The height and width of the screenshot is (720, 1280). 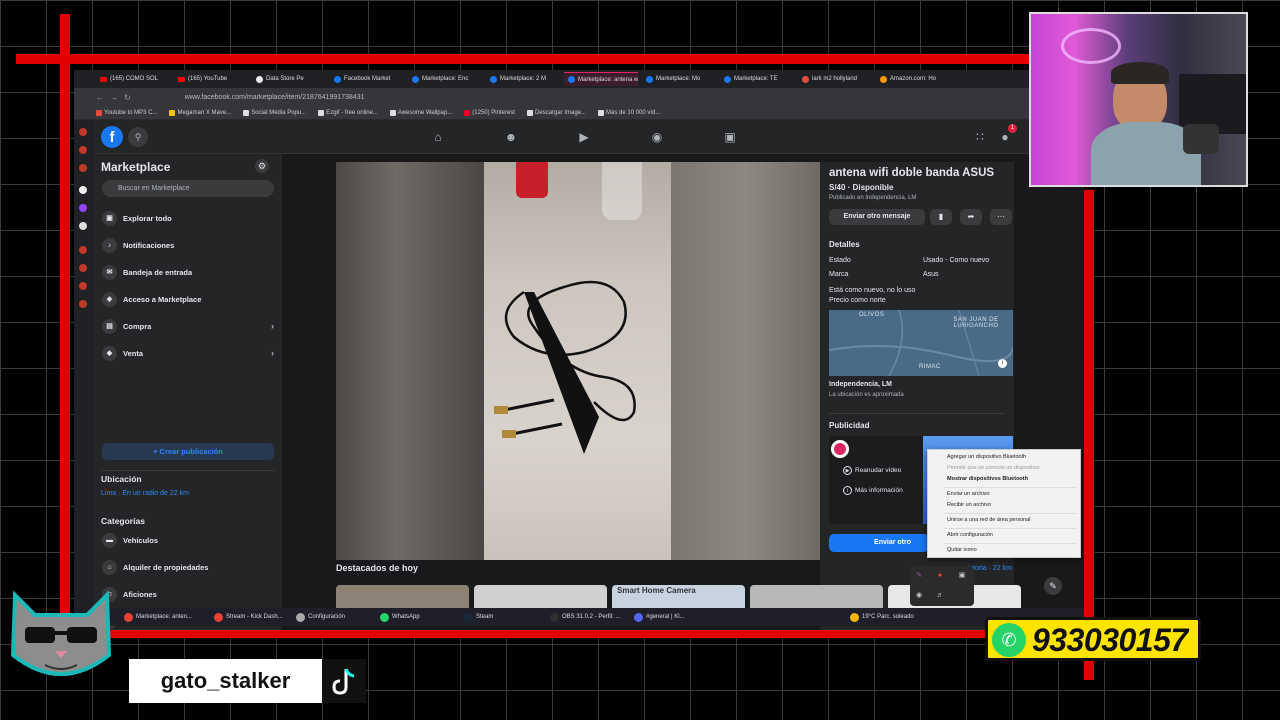 I want to click on menu-item: Abrir configuración, so click(x=970, y=535).